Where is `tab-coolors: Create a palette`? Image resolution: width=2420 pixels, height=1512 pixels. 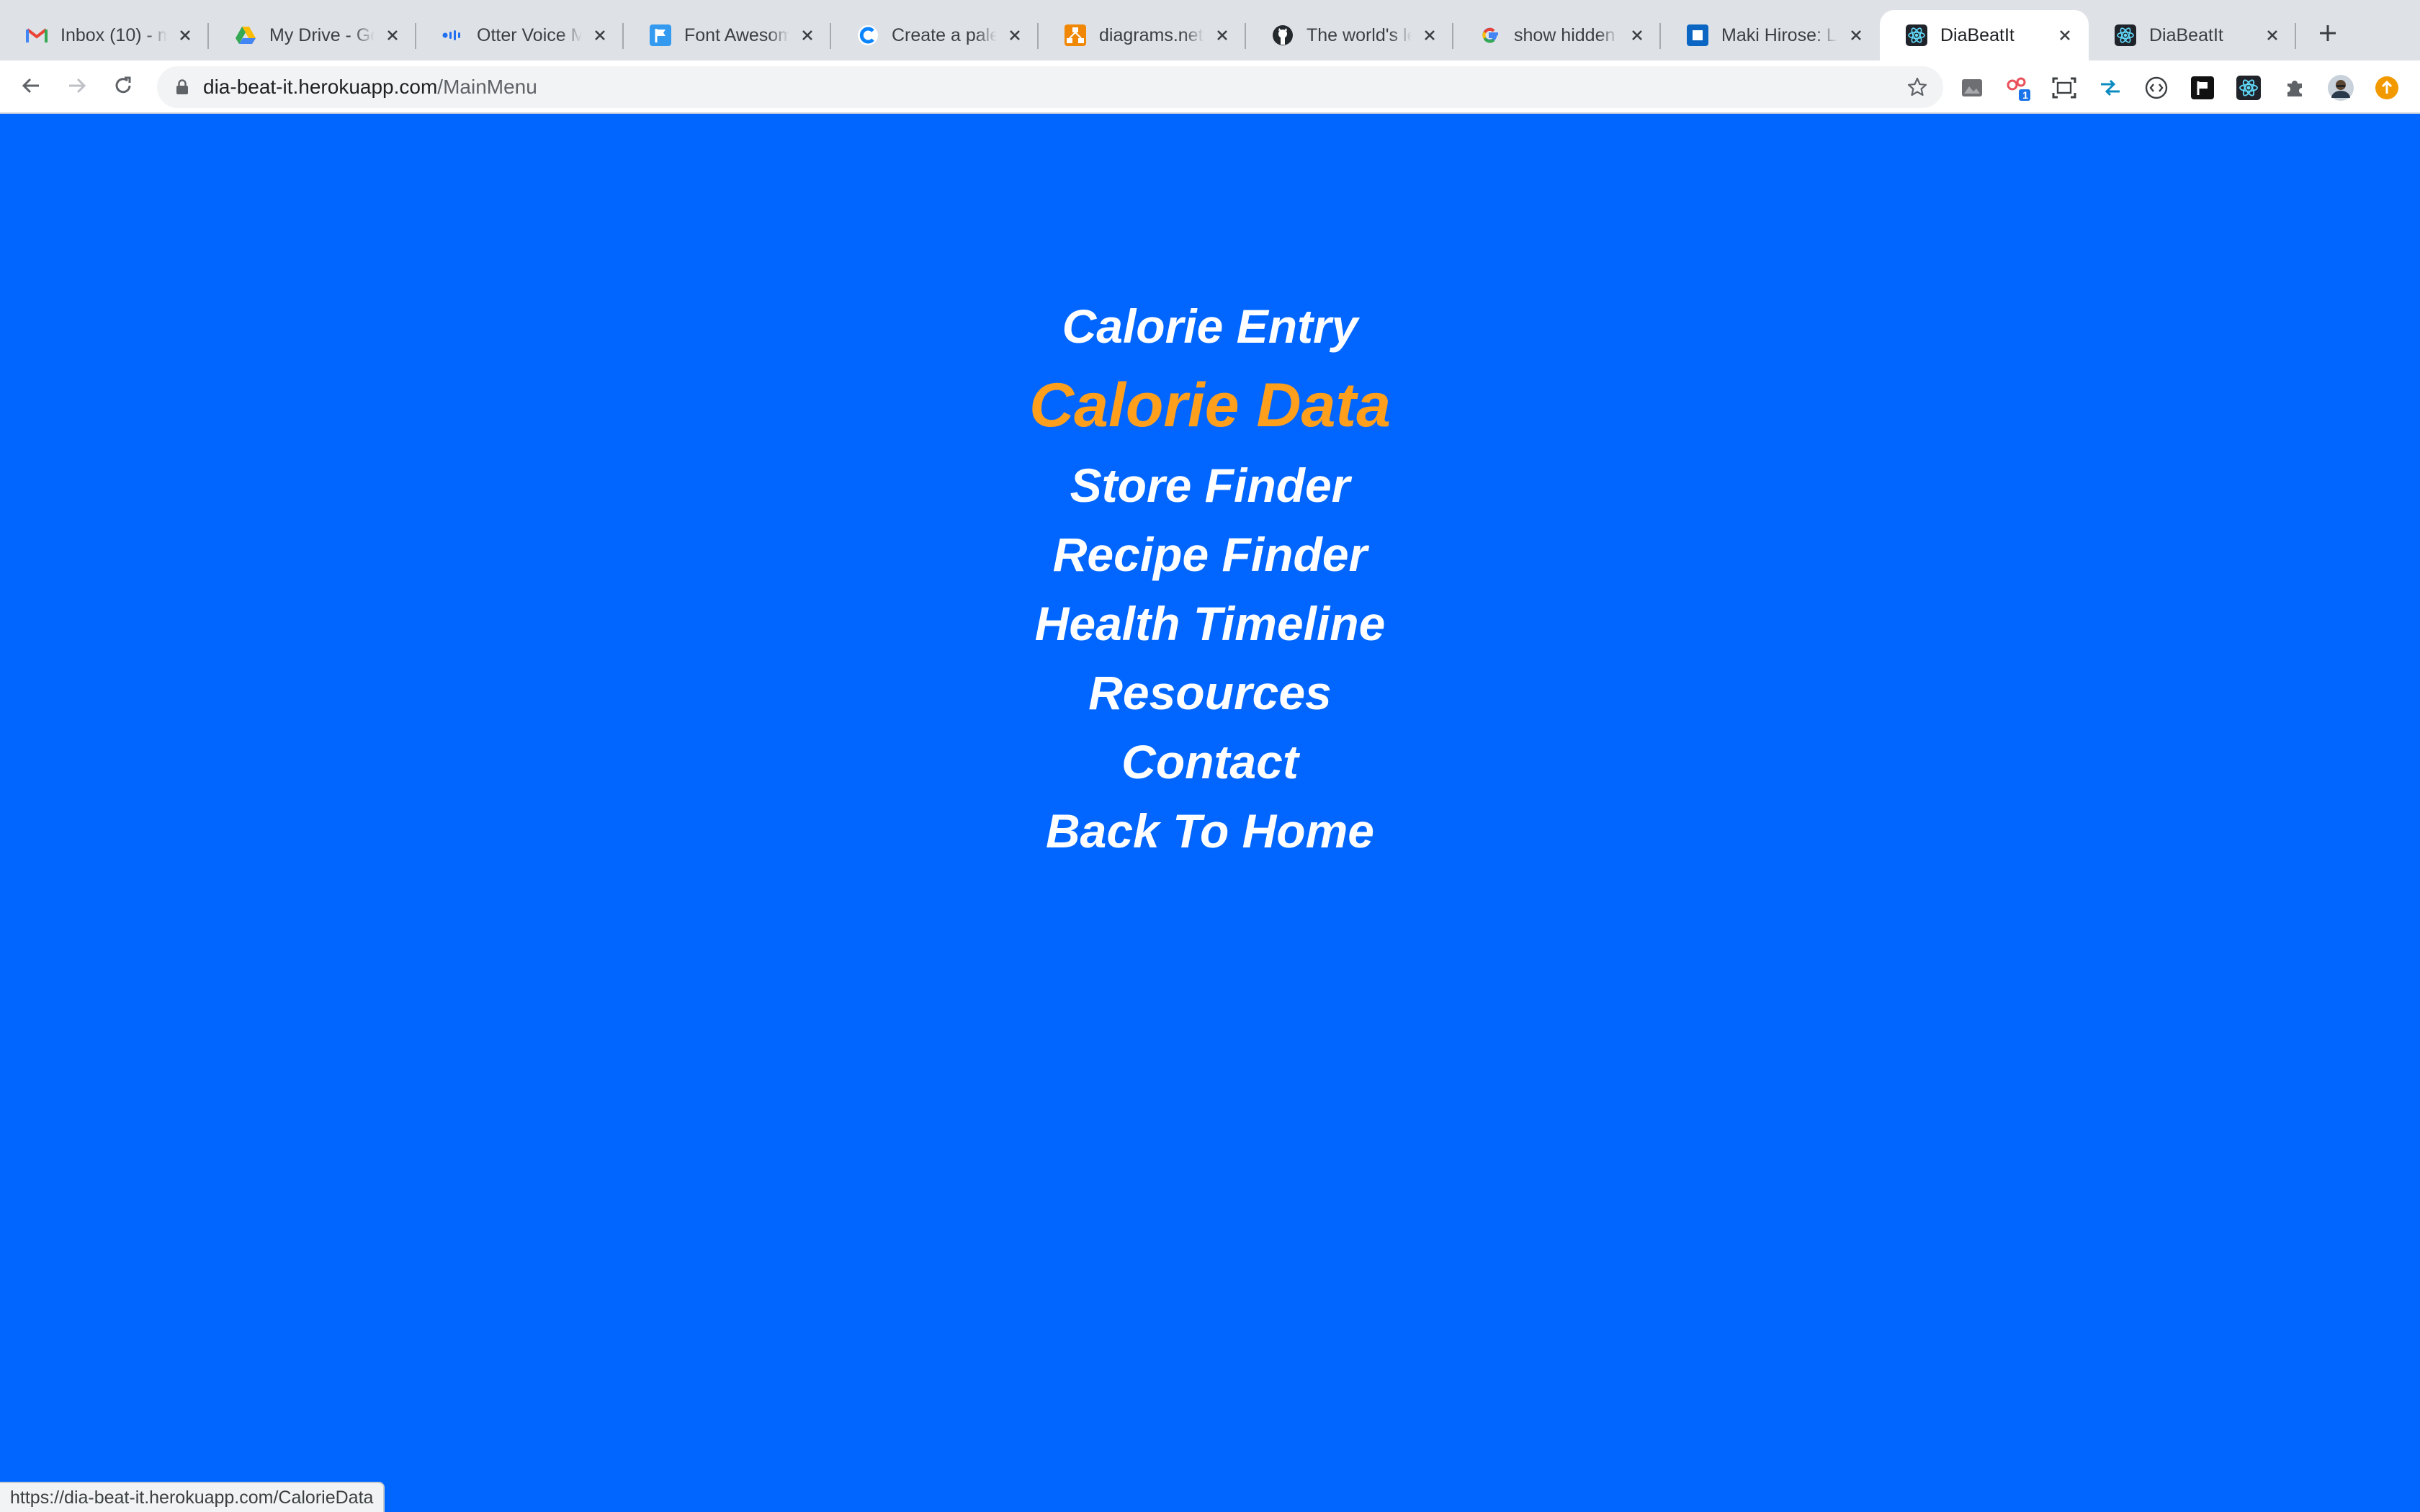 tab-coolors: Create a palette is located at coordinates (935, 35).